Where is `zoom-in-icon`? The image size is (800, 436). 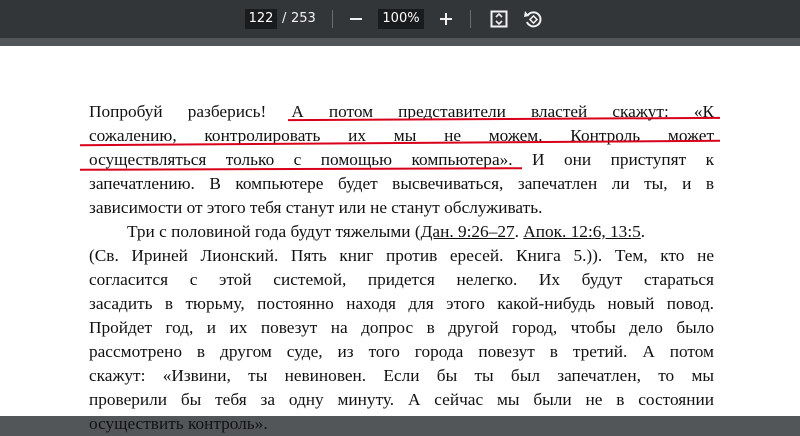 zoom-in-icon is located at coordinates (446, 19).